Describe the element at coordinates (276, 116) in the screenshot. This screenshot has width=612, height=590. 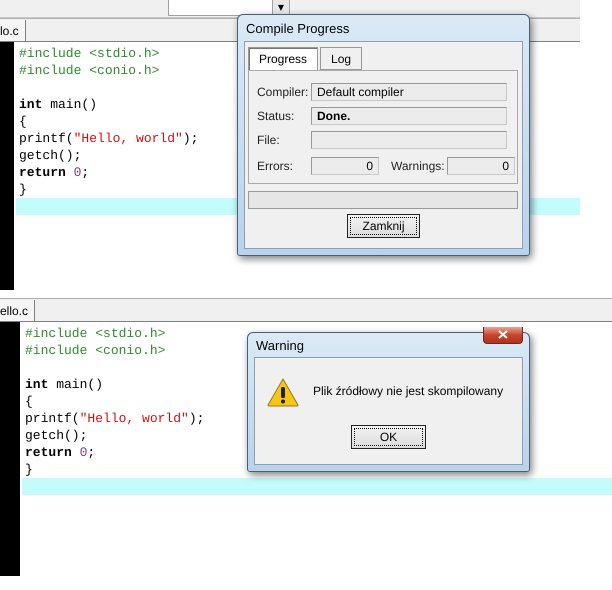
I see `field-label: Status:` at that location.